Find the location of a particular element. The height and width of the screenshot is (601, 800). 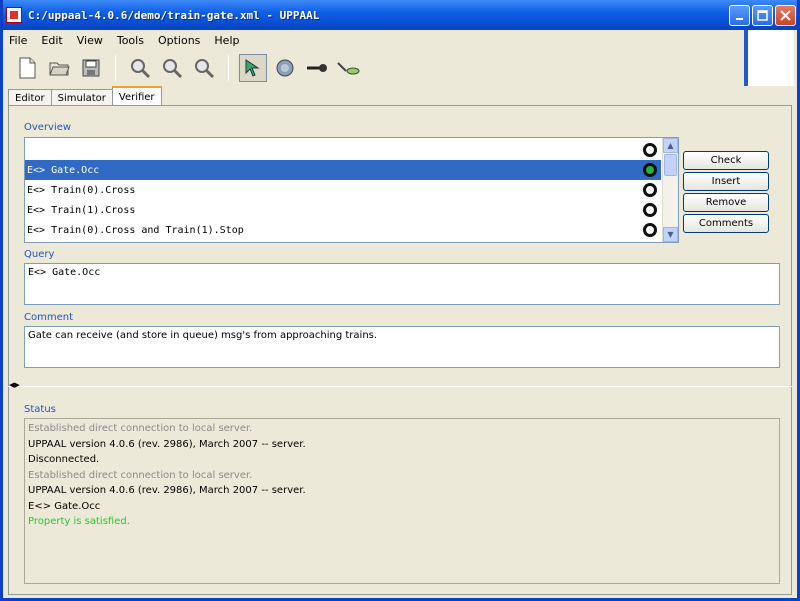

satisfied-status-icon is located at coordinates (650, 170).